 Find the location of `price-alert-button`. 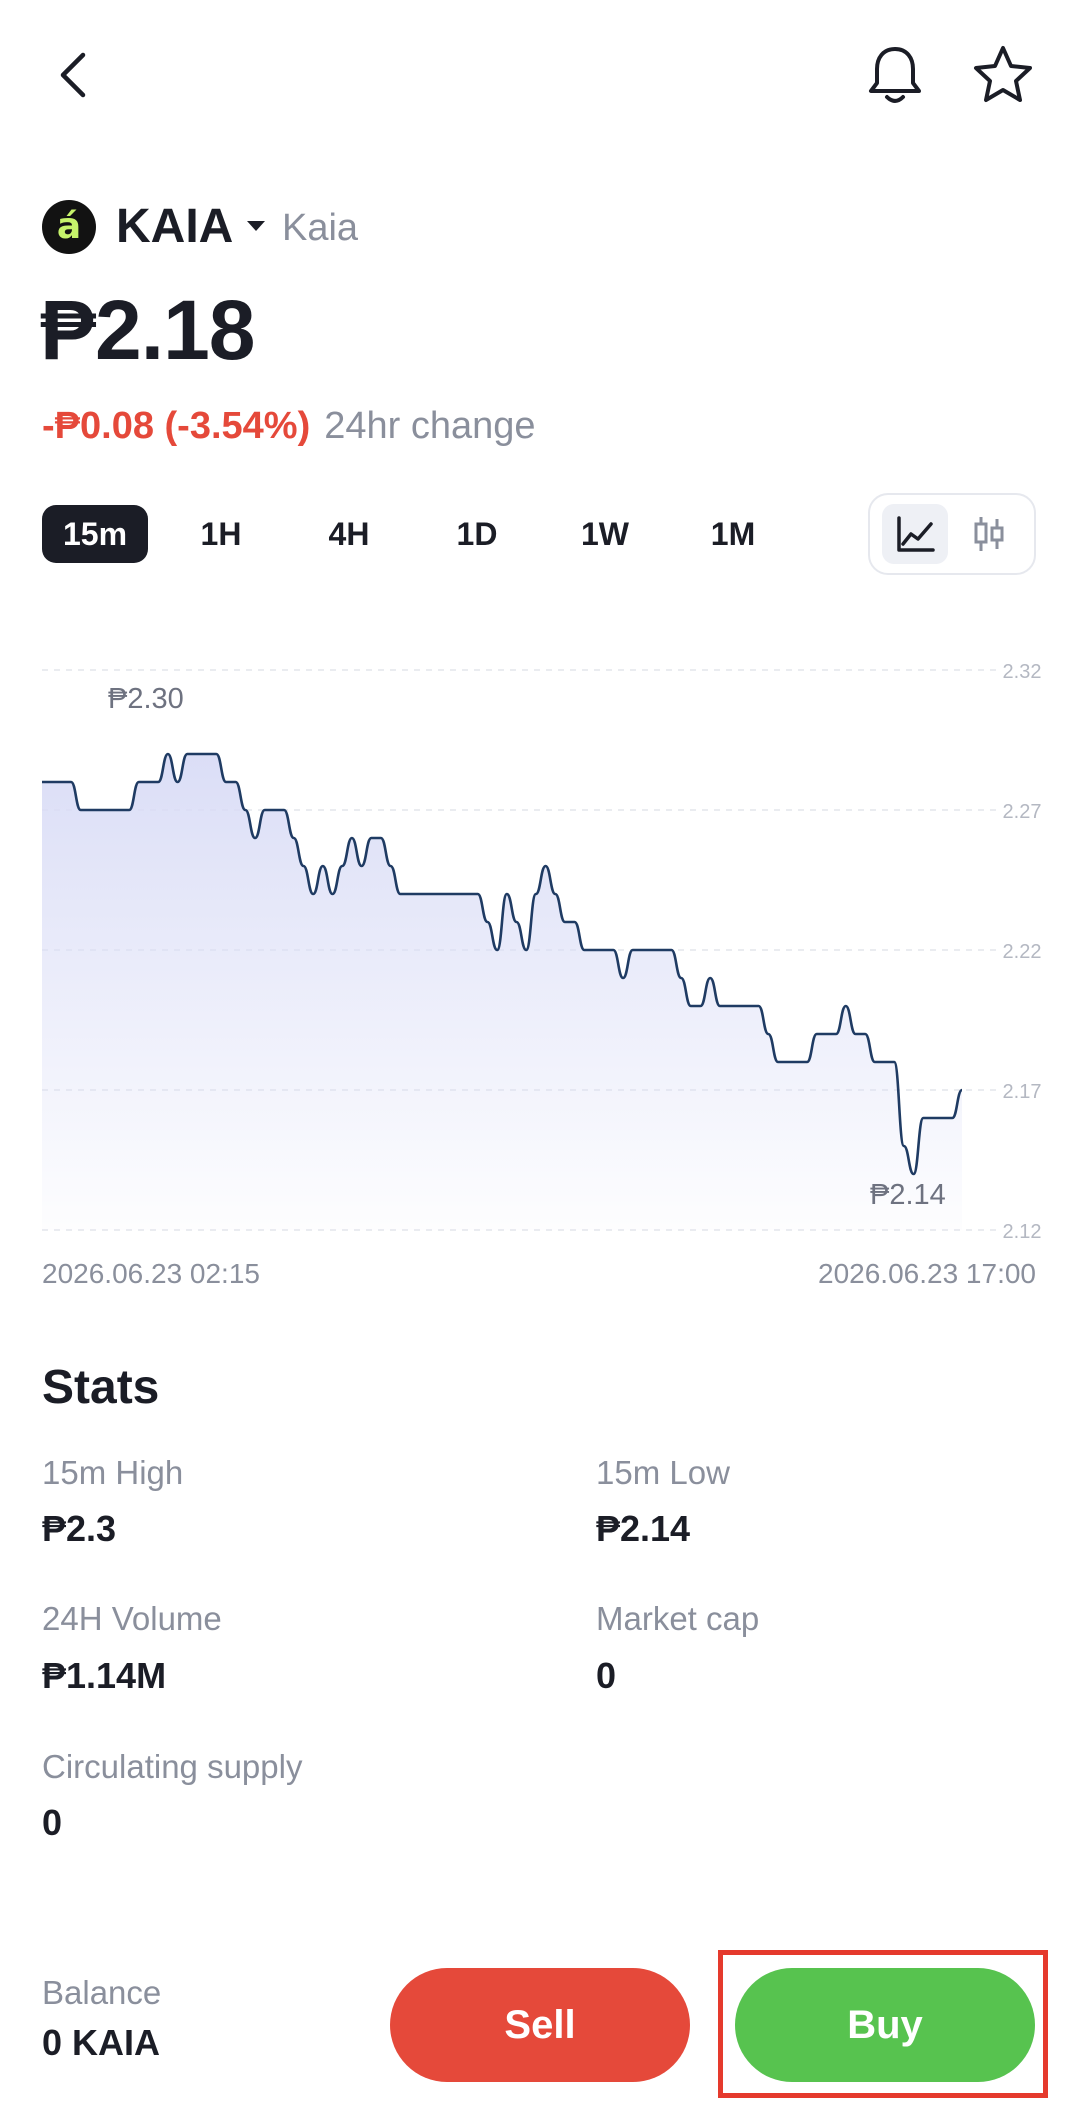

price-alert-button is located at coordinates (895, 75).